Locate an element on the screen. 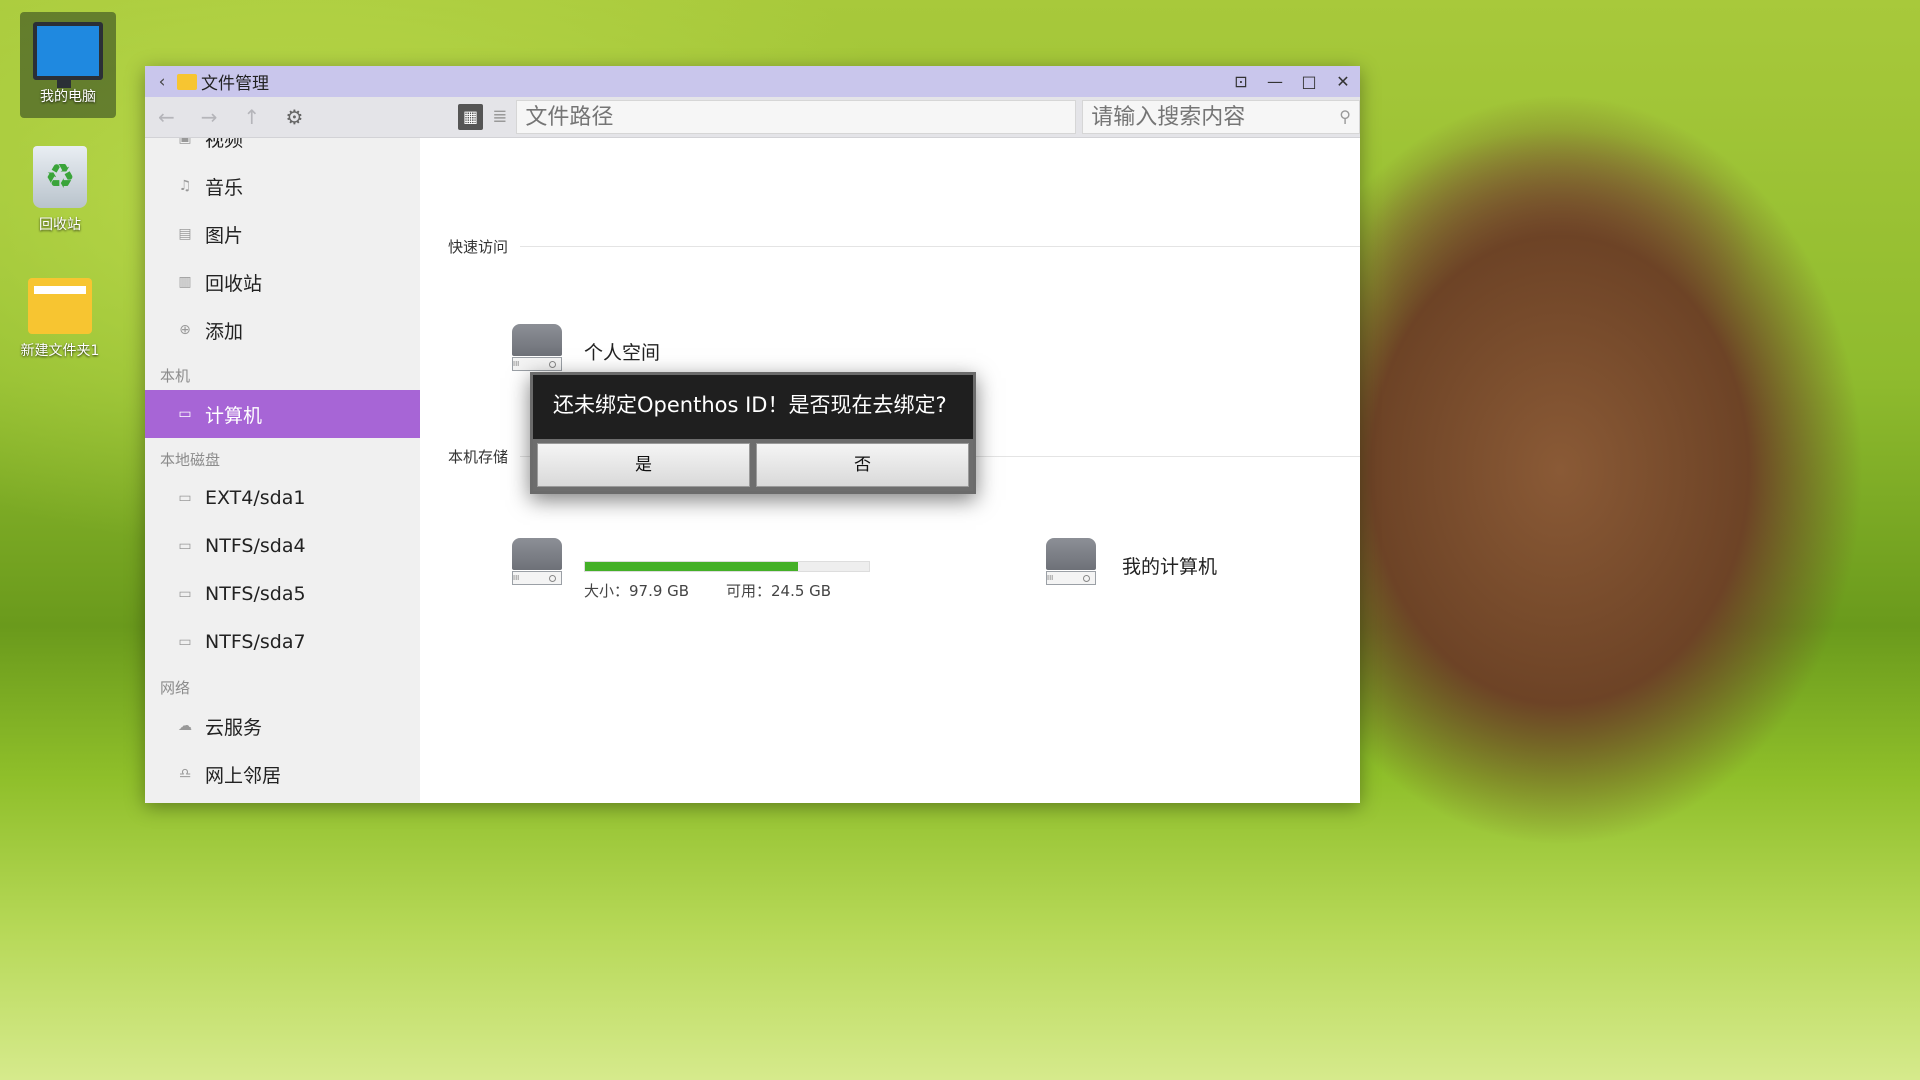 The width and height of the screenshot is (1920, 1080). sidebar-item-computer: ▭ 计算机 is located at coordinates (282, 414).